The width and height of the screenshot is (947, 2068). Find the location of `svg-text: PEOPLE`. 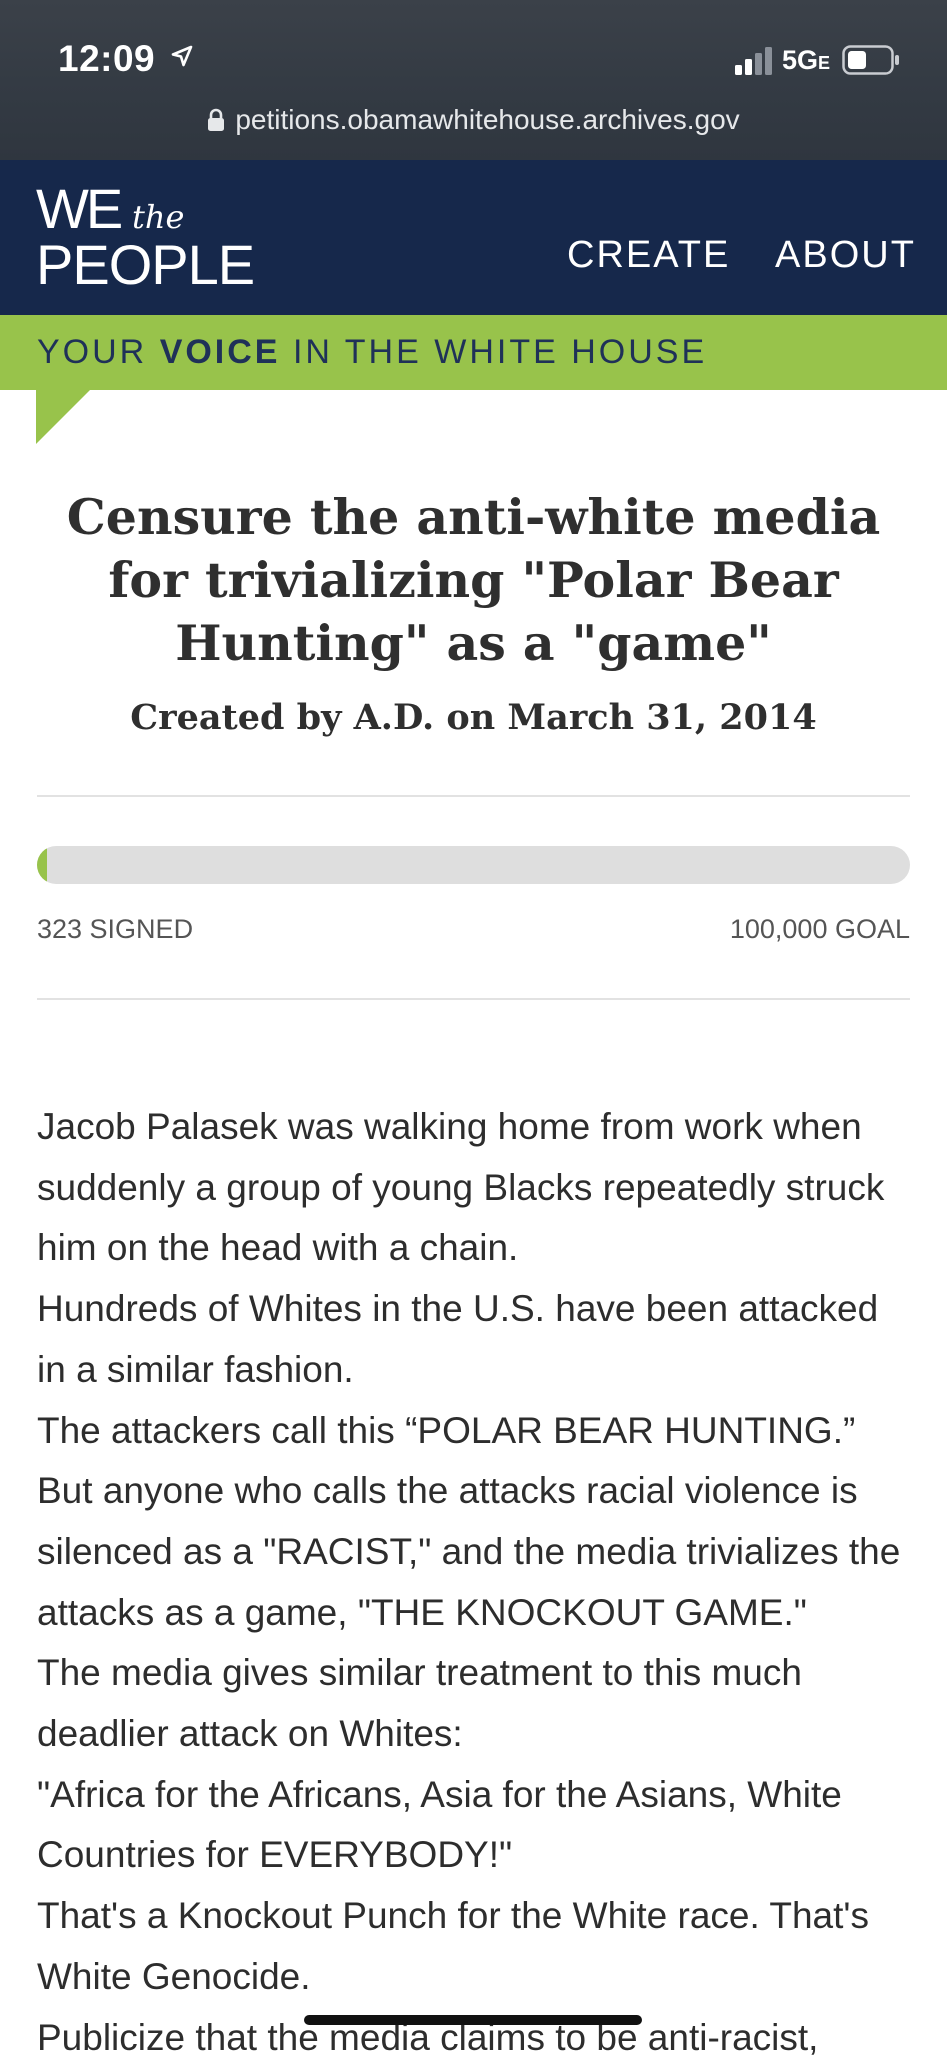

svg-text: PEOPLE is located at coordinates (145, 262).